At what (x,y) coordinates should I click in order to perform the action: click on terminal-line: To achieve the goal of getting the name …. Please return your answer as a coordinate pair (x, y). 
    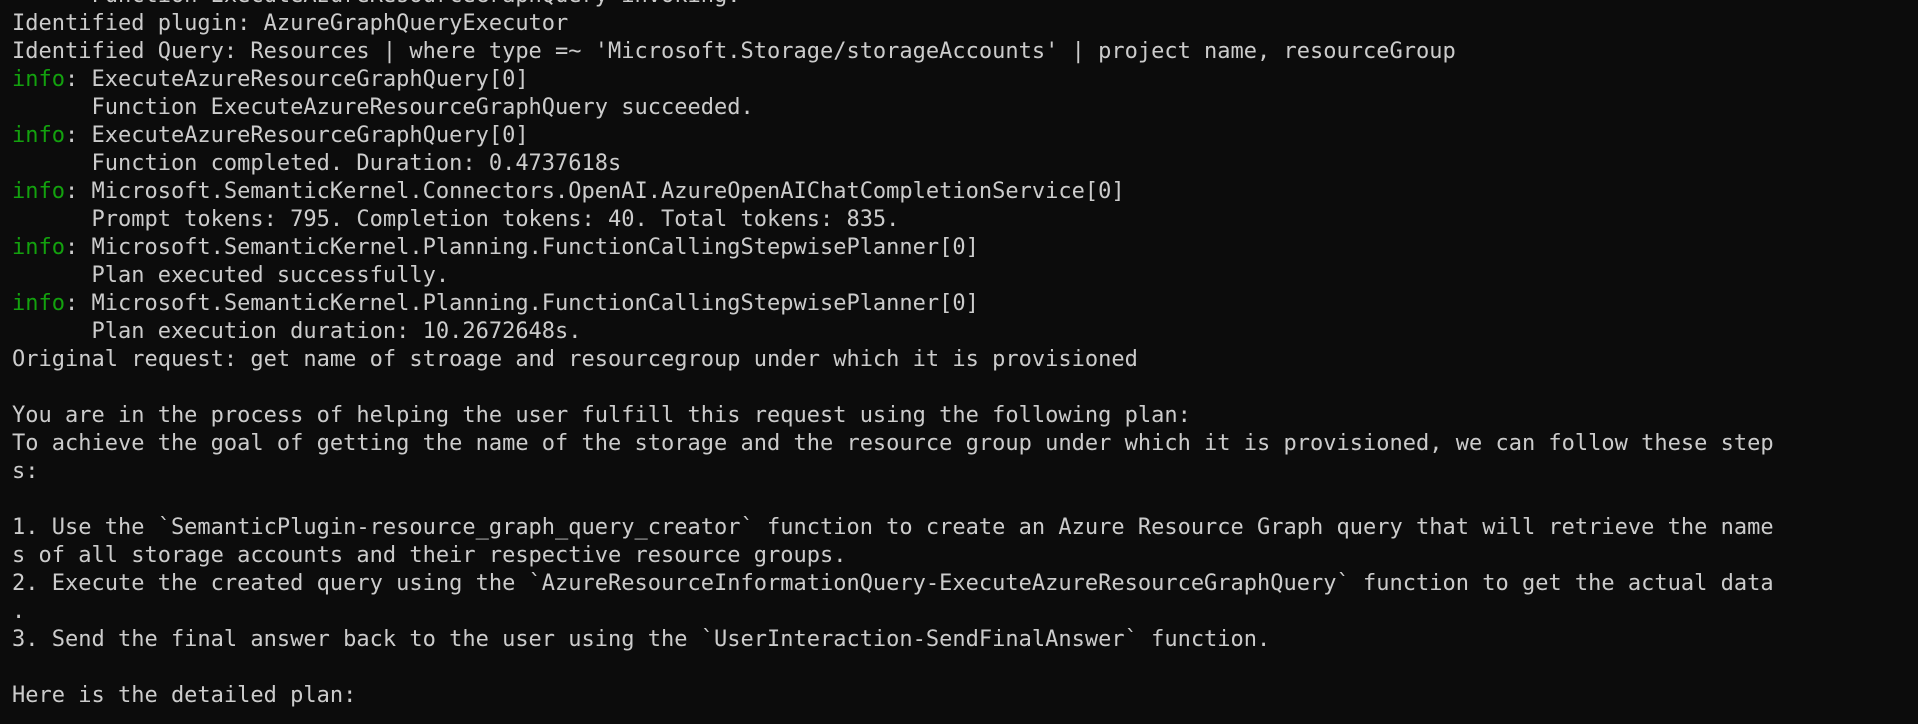
    Looking at the image, I should click on (965, 444).